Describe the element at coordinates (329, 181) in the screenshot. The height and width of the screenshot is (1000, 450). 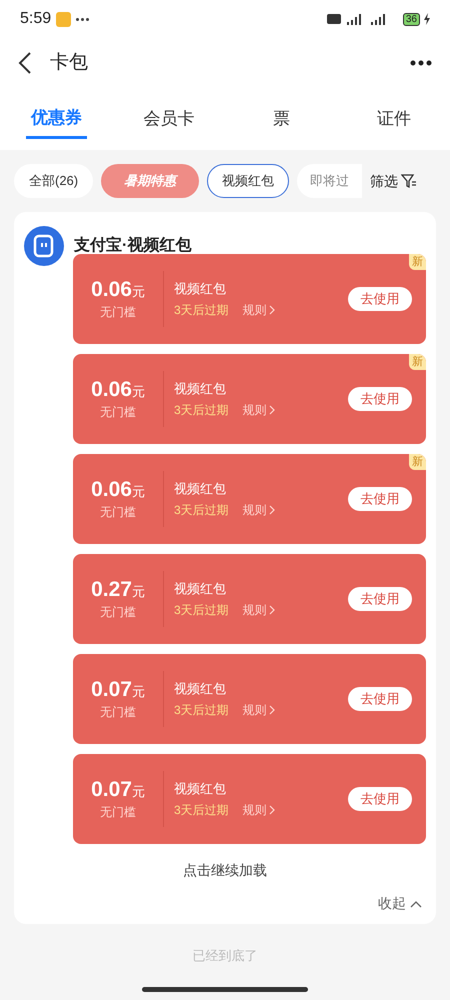
I see `filter-chip: 即将过` at that location.